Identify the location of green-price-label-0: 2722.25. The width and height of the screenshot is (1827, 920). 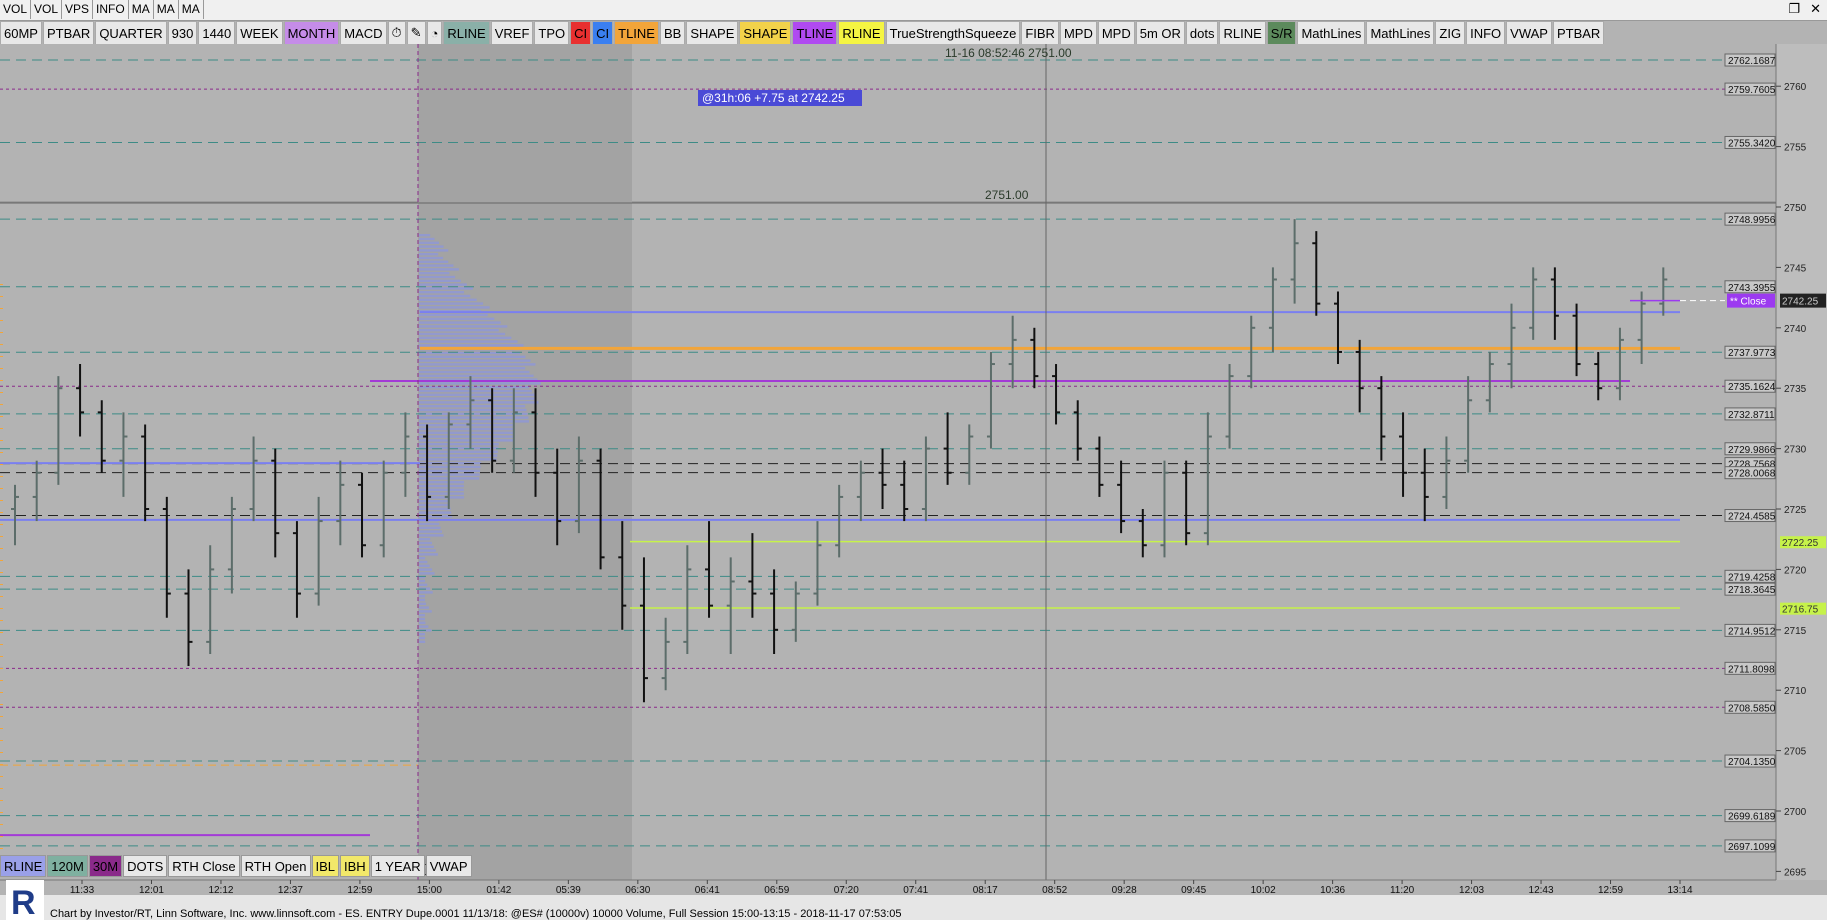
(1800, 543).